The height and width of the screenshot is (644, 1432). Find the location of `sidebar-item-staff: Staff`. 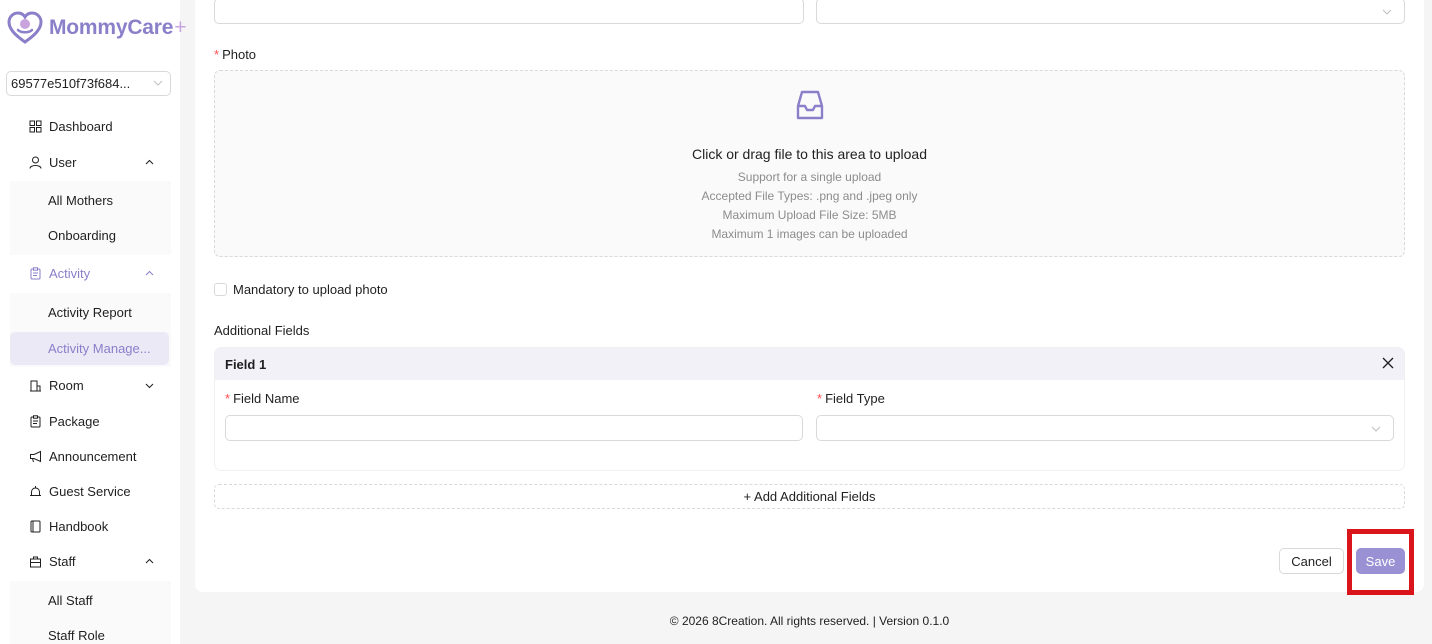

sidebar-item-staff: Staff is located at coordinates (90, 561).